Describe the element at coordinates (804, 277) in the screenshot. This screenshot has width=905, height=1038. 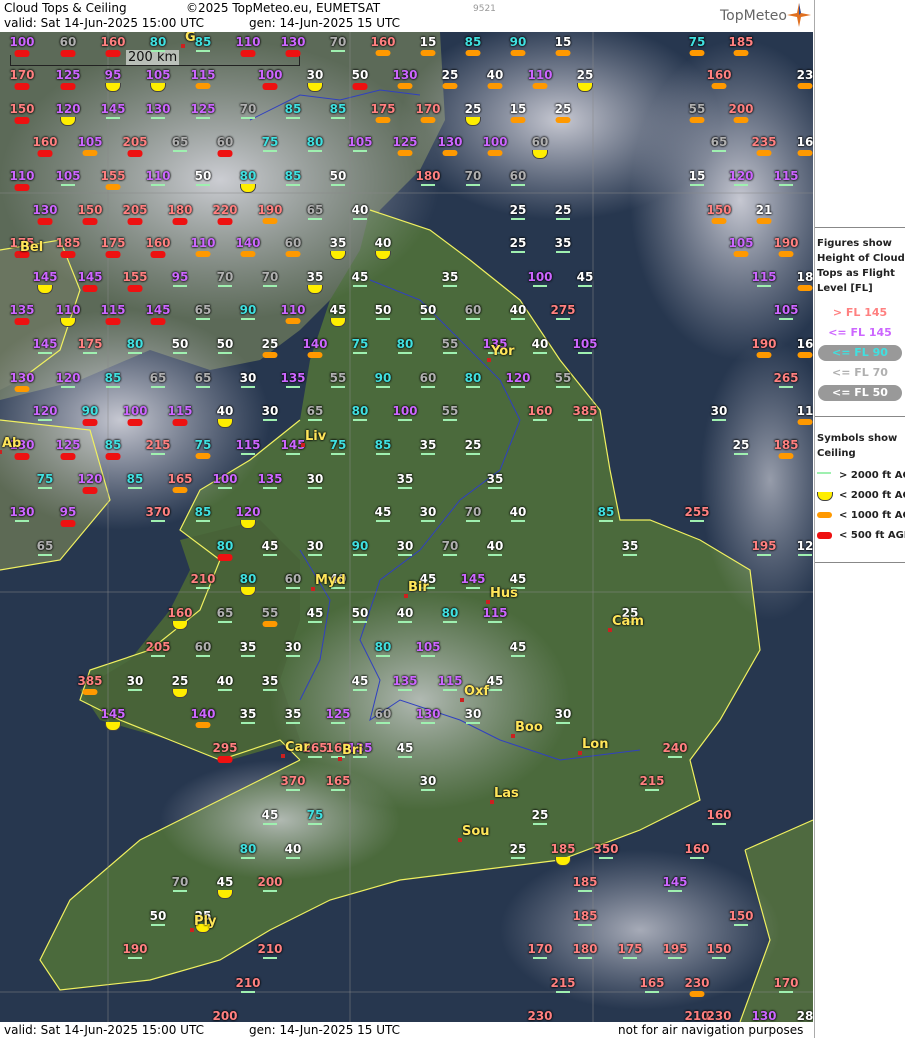
I see `cloud-top-value: 18` at that location.